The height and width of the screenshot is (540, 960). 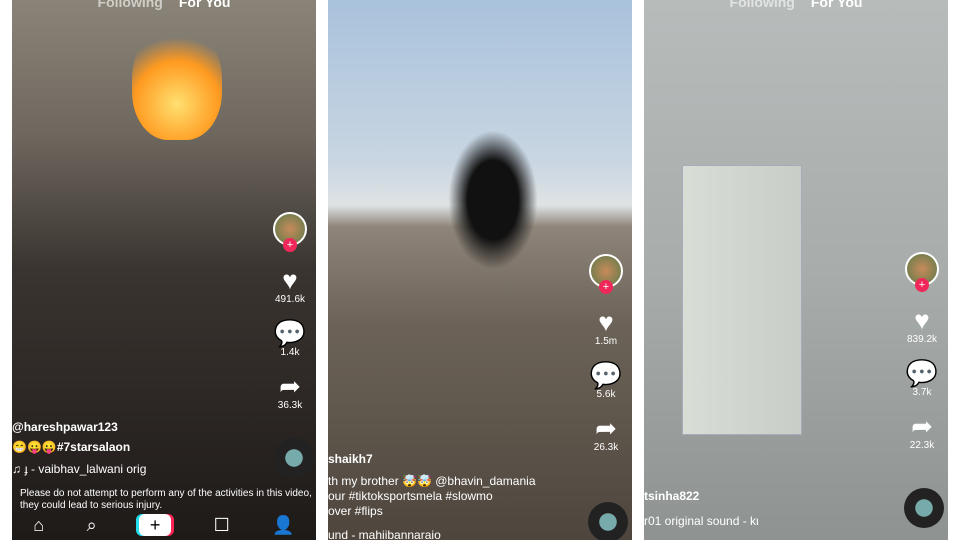 What do you see at coordinates (922, 392) in the screenshot?
I see `comment-count: 3.7k` at bounding box center [922, 392].